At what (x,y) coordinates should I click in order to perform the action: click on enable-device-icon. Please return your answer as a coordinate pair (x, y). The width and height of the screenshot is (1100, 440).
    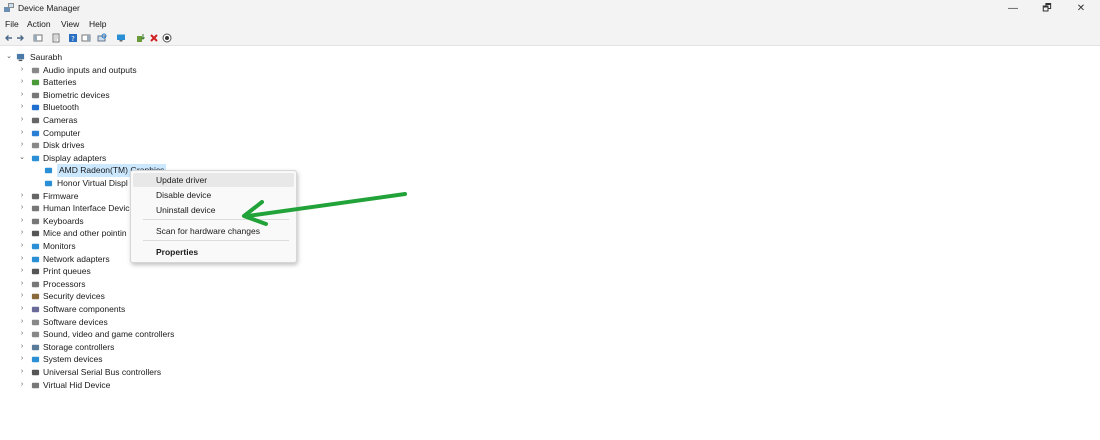
    Looking at the image, I should click on (167, 38).